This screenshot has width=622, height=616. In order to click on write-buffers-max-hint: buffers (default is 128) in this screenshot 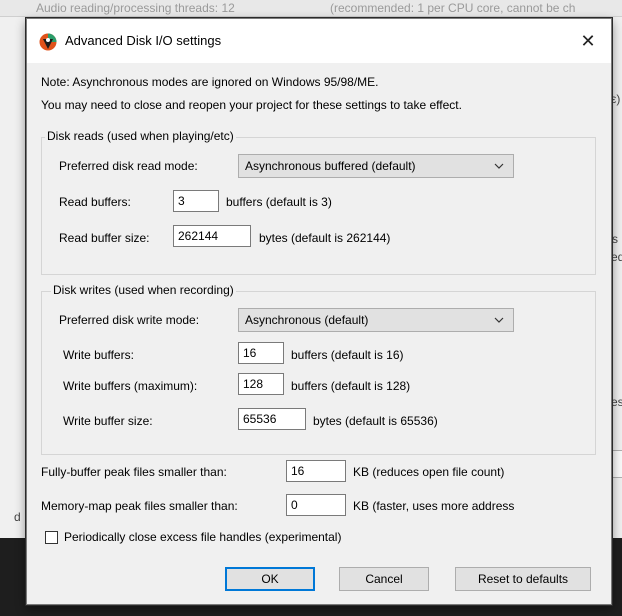, I will do `click(351, 386)`.